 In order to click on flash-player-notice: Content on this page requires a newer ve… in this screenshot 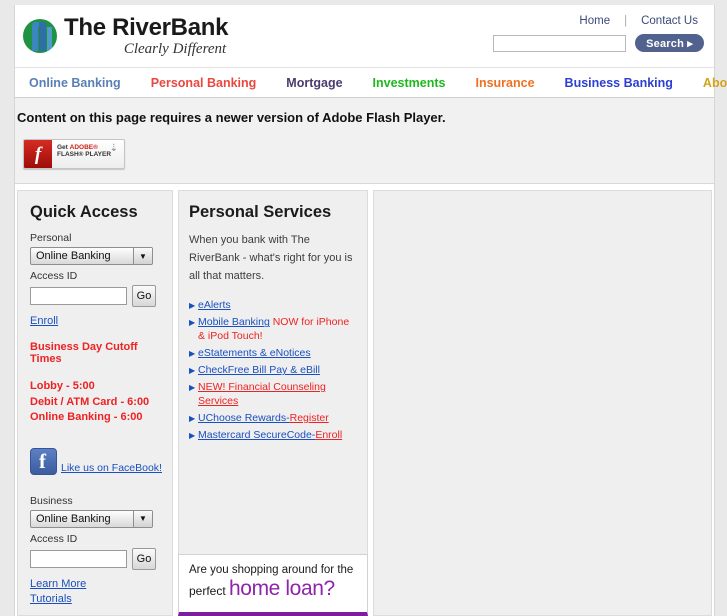, I will do `click(364, 141)`.